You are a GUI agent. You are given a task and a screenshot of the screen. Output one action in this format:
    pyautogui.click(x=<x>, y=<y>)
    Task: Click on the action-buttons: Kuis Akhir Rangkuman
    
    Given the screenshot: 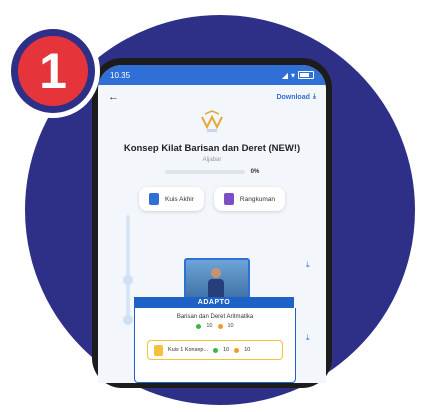 What is the action you would take?
    pyautogui.click(x=212, y=199)
    